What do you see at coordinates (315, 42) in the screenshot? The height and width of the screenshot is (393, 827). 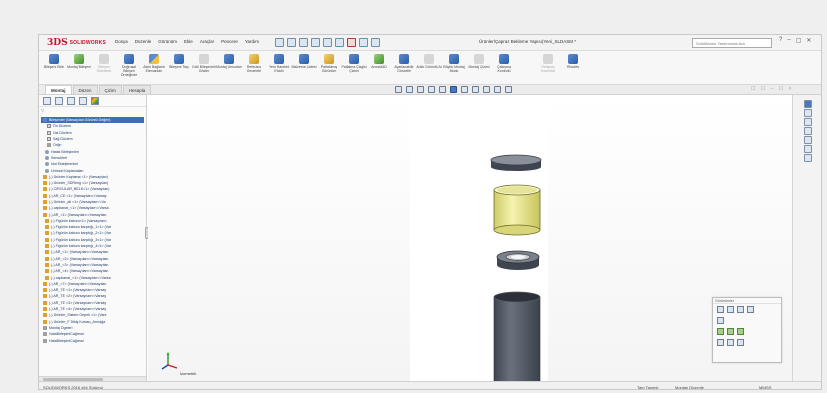 I see `print-icon` at bounding box center [315, 42].